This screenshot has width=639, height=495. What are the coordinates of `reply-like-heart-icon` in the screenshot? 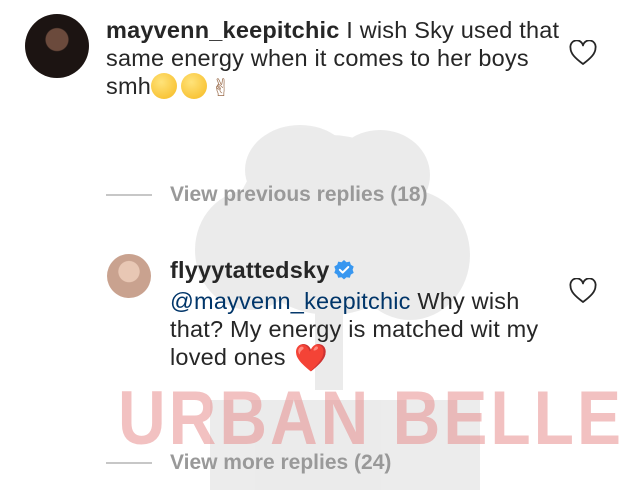 It's located at (583, 290).